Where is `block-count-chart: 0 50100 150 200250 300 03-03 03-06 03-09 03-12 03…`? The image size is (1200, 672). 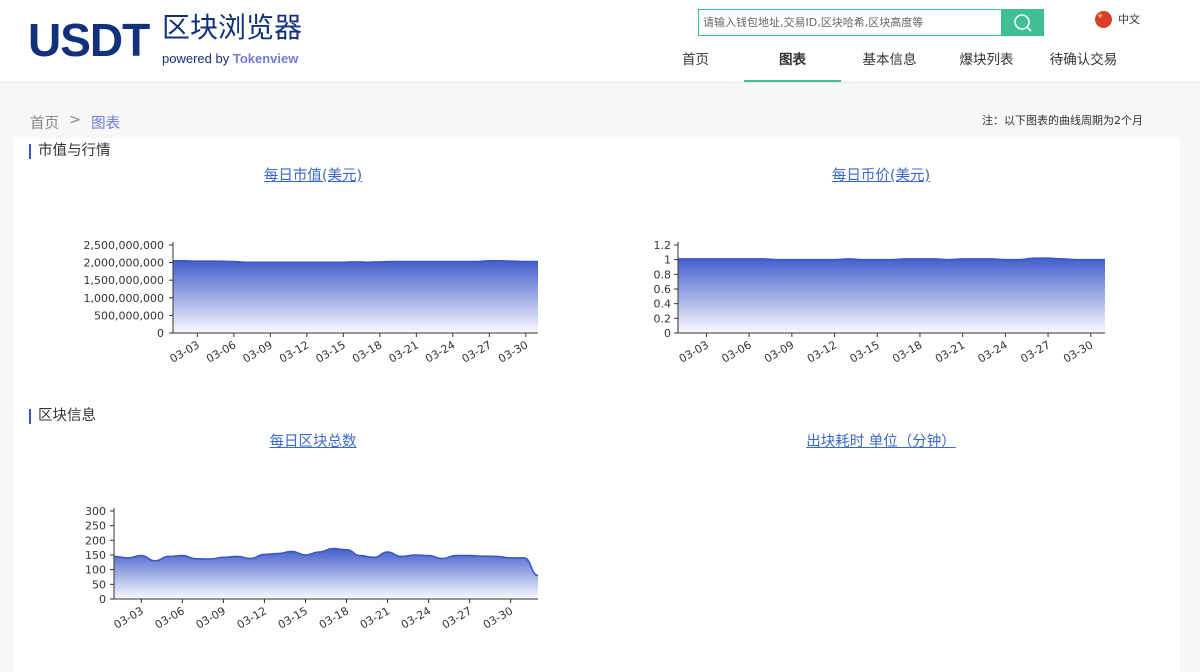 block-count-chart: 0 50100 150 200250 300 03-03 03-06 03-09 03-12 03… is located at coordinates (312, 568).